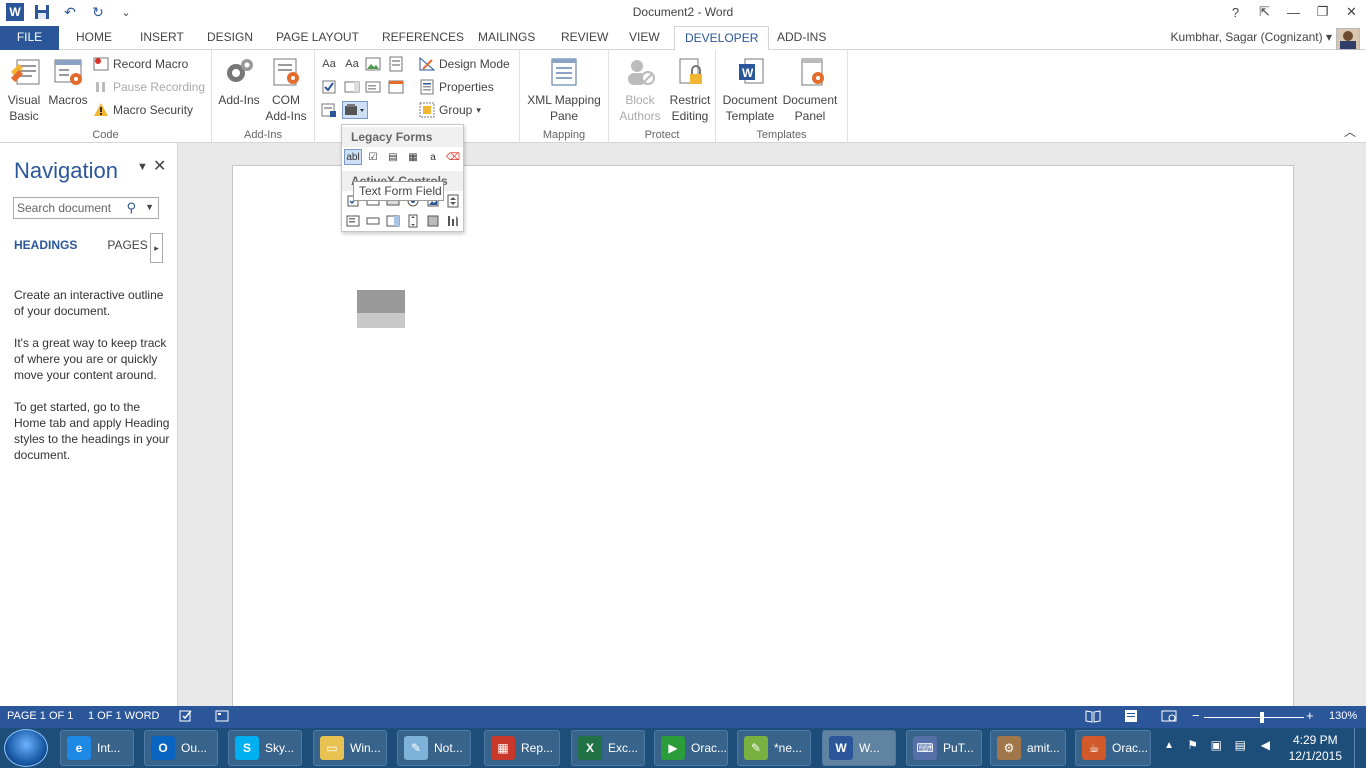 This screenshot has width=1366, height=768. I want to click on close-icon: ✕, so click(159, 166).